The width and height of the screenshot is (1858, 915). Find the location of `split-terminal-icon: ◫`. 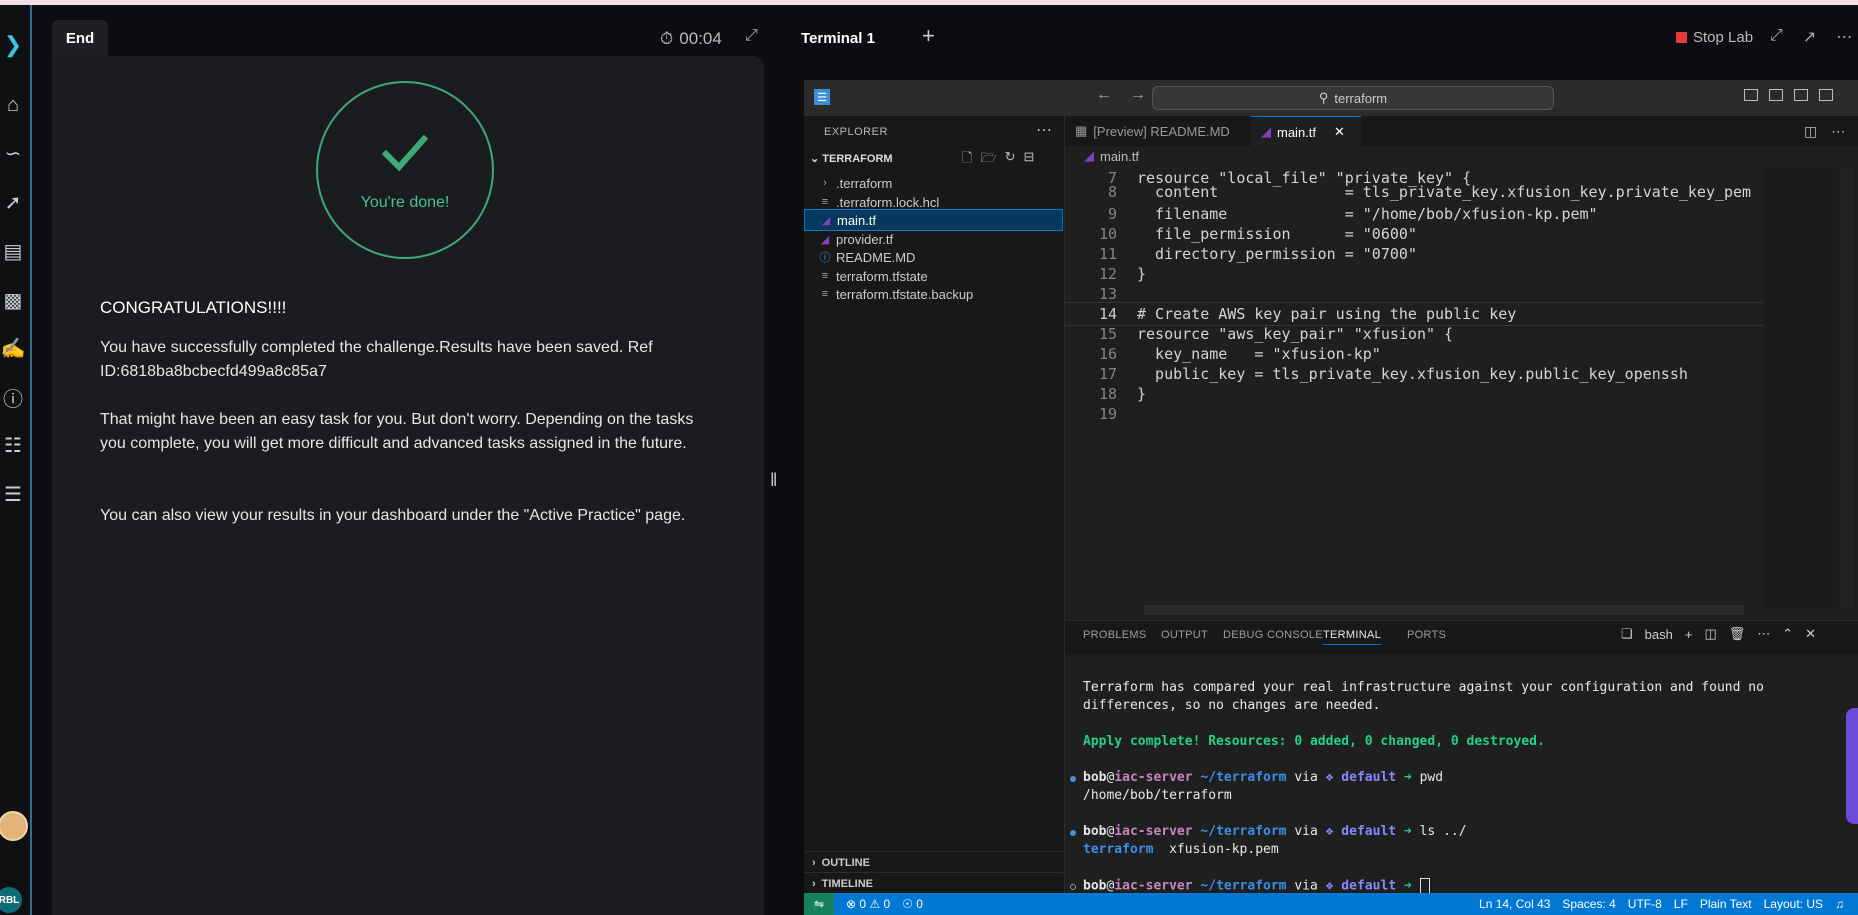

split-terminal-icon: ◫ is located at coordinates (1710, 634).